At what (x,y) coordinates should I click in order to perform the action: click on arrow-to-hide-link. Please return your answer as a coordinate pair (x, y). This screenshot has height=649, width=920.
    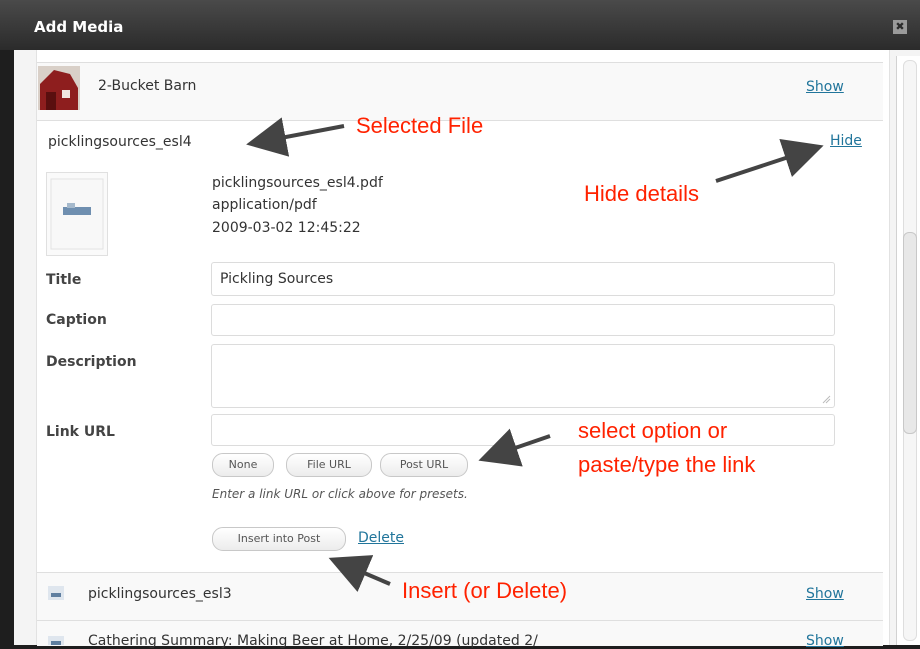
    Looking at the image, I should click on (769, 161).